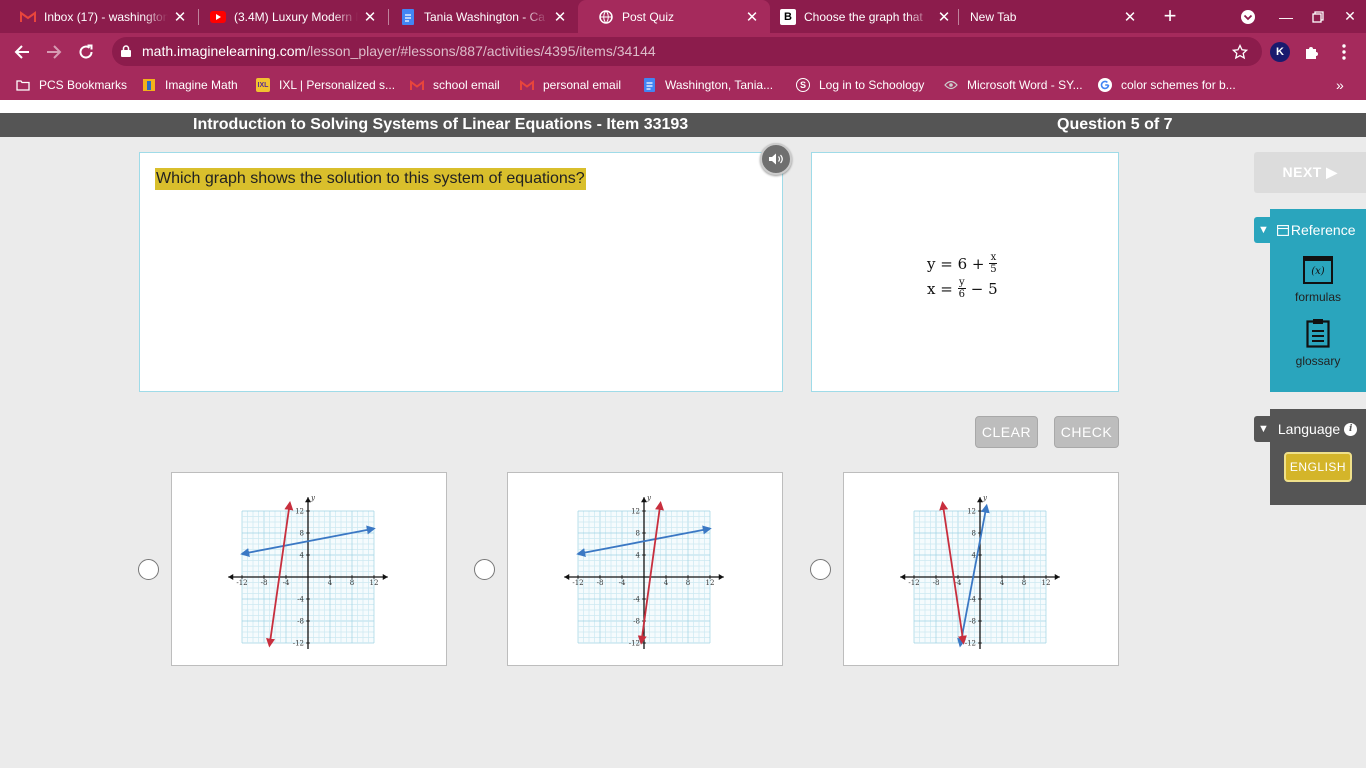 The height and width of the screenshot is (768, 1366). Describe the element at coordinates (606, 17) in the screenshot. I see `globe-icon` at that location.